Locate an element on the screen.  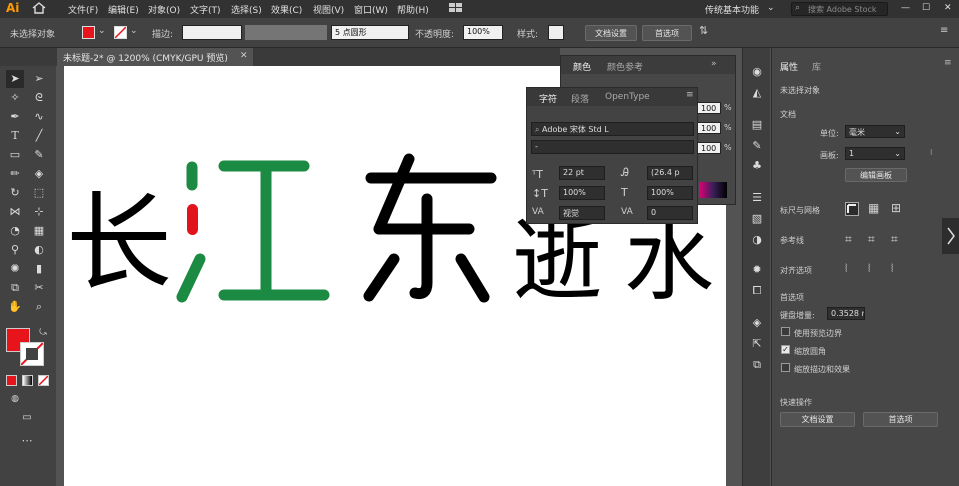
brushes-icon: ✎ is located at coordinates (757, 146).